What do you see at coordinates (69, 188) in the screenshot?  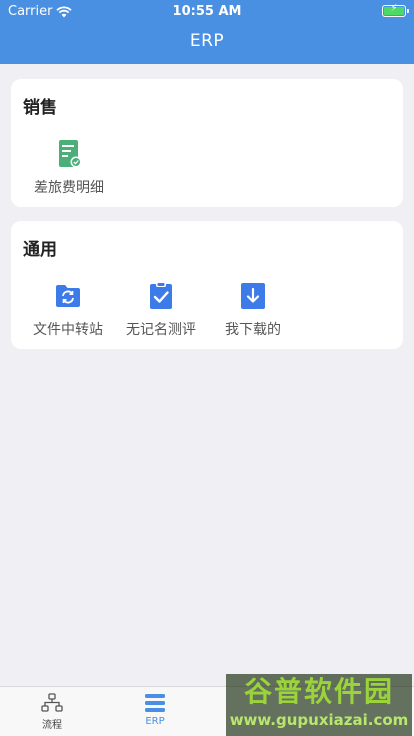 I see `tile-label: 差旅费明细` at bounding box center [69, 188].